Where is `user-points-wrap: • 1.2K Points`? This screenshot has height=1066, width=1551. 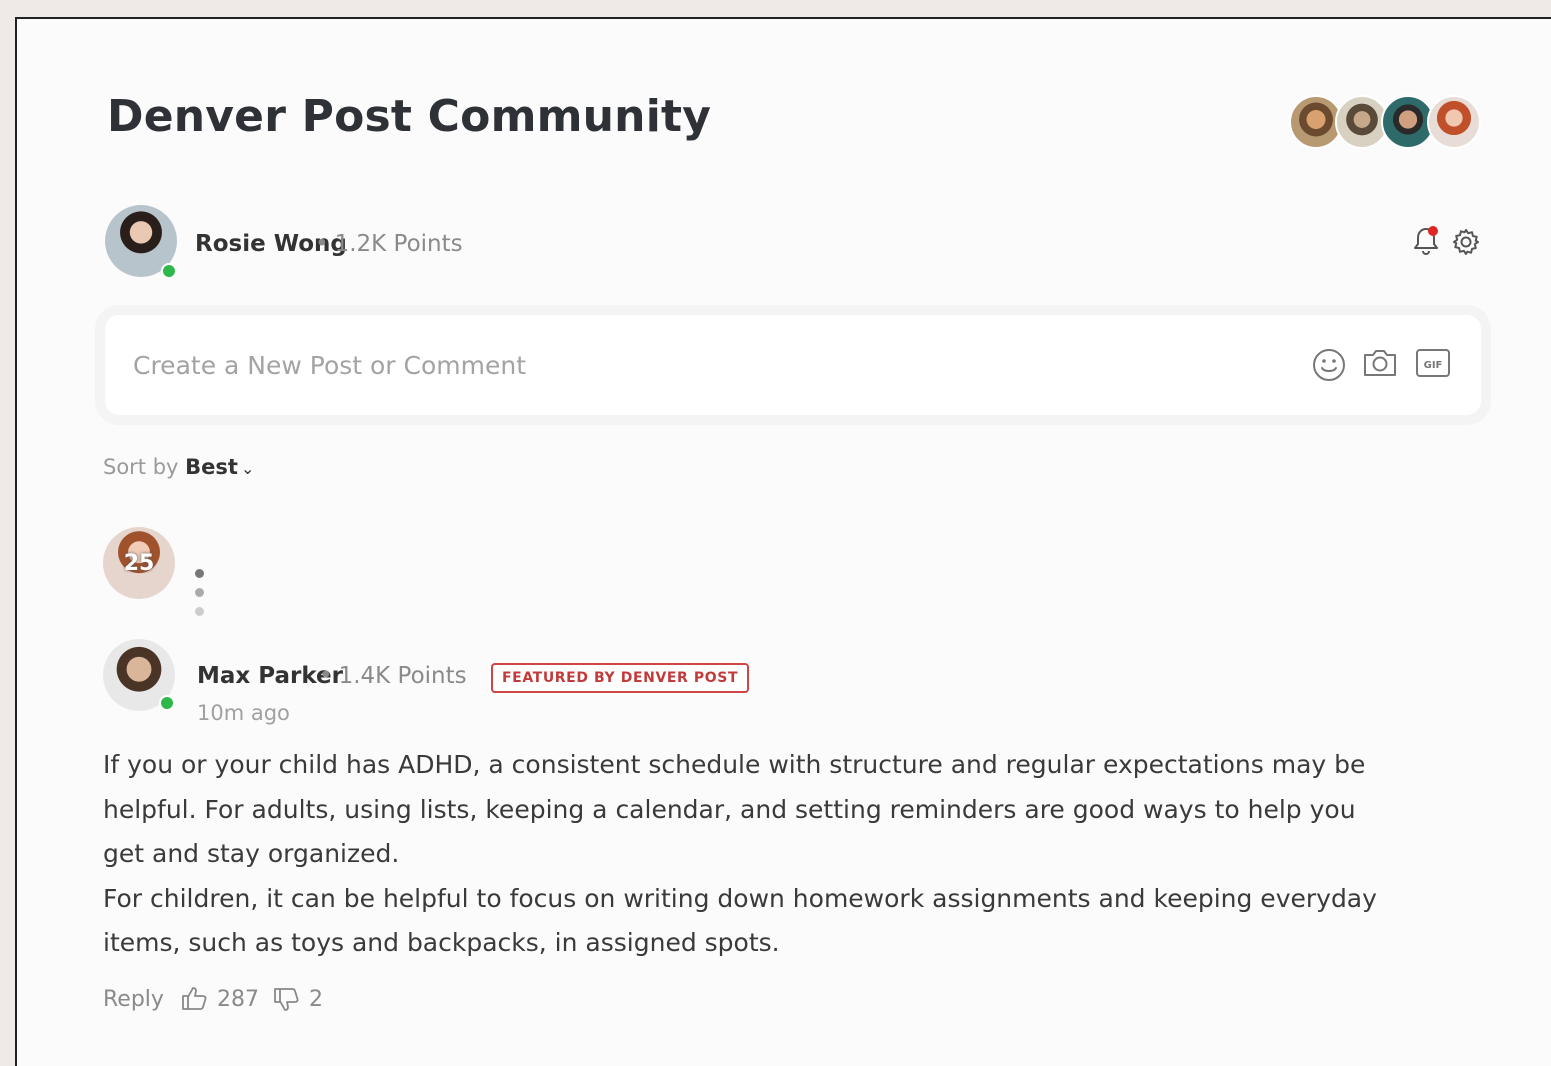 user-points-wrap: • 1.2K Points is located at coordinates (389, 244).